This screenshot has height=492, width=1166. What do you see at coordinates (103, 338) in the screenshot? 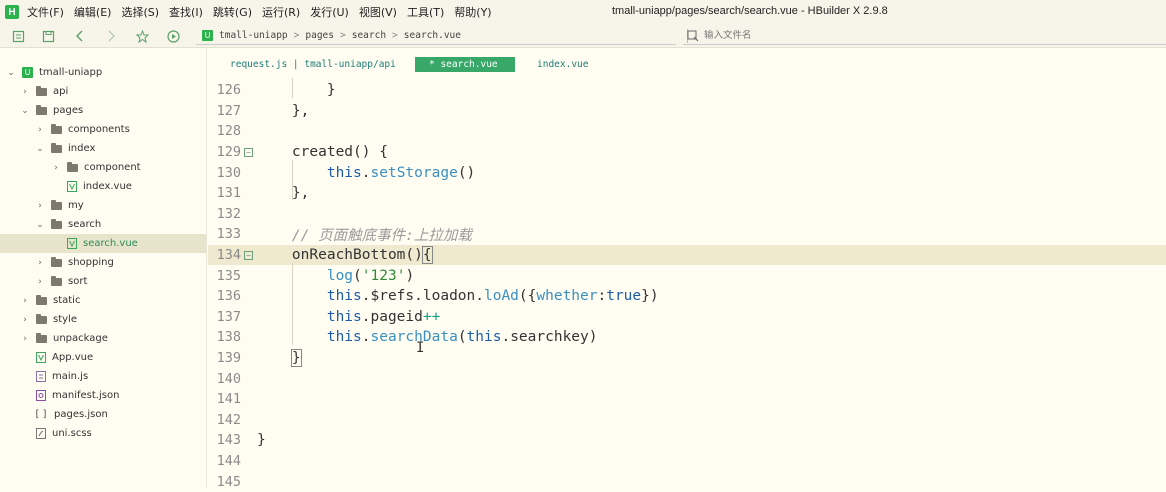
I see `tree-item-folder: › unpackage` at bounding box center [103, 338].